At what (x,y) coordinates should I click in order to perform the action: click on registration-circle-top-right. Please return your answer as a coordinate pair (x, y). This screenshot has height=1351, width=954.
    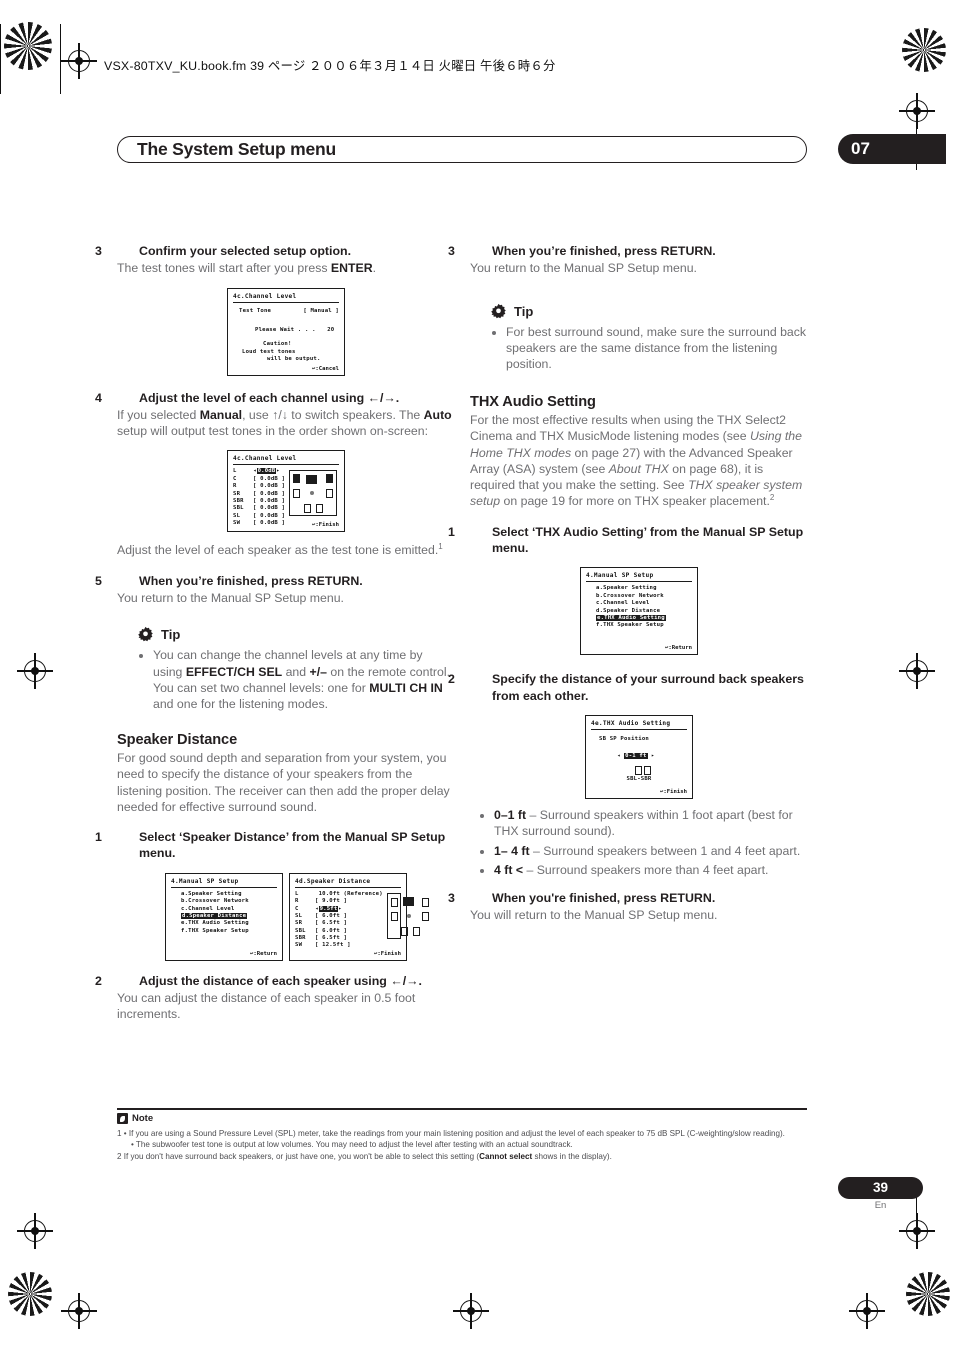
    Looking at the image, I should click on (924, 50).